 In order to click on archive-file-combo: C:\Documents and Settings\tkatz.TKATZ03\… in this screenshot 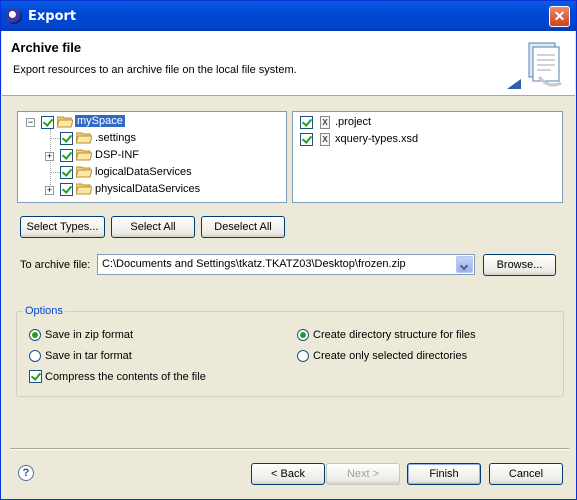, I will do `click(286, 264)`.